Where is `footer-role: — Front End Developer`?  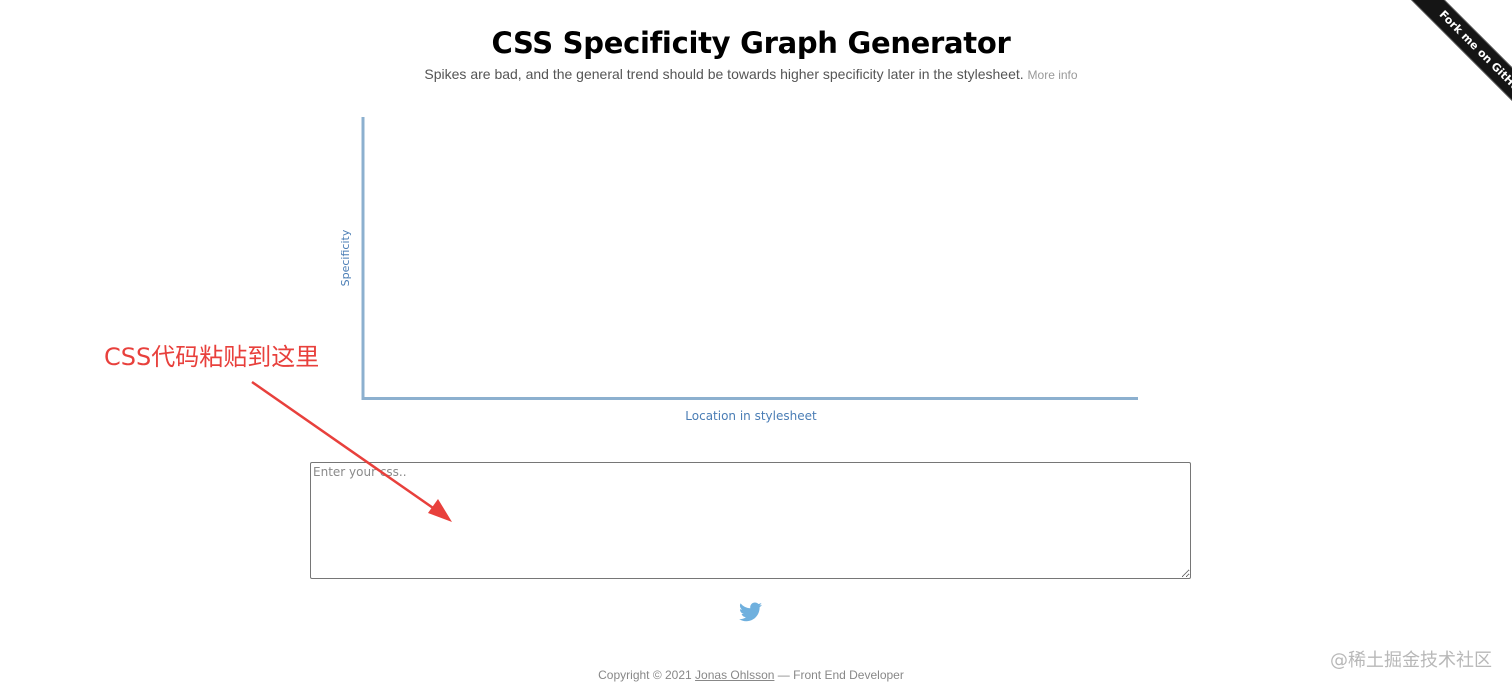 footer-role: — Front End Developer is located at coordinates (840, 675).